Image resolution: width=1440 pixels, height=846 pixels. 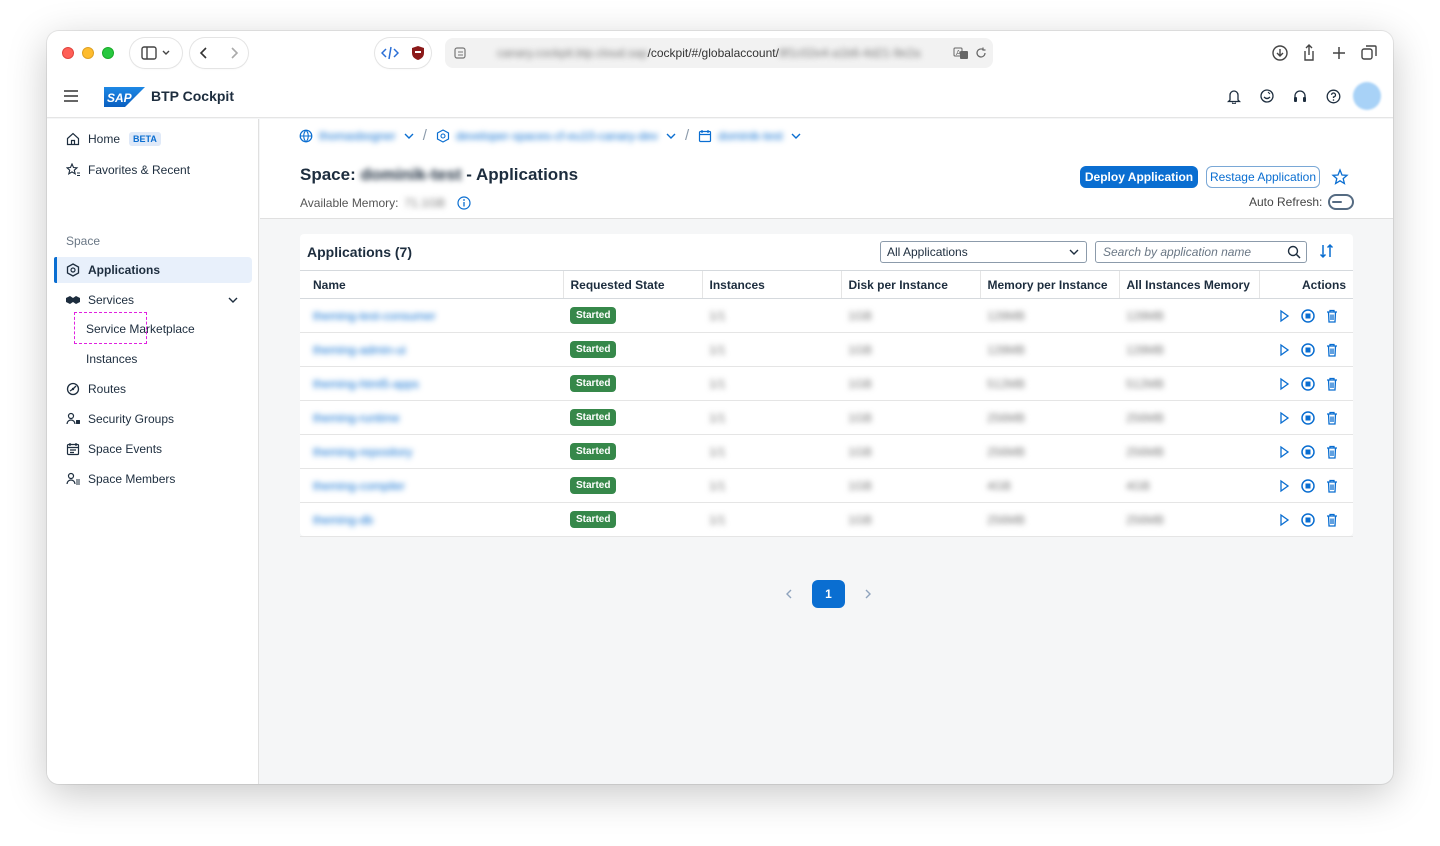 What do you see at coordinates (431, 417) in the screenshot?
I see `app-name-link: theming-runtime` at bounding box center [431, 417].